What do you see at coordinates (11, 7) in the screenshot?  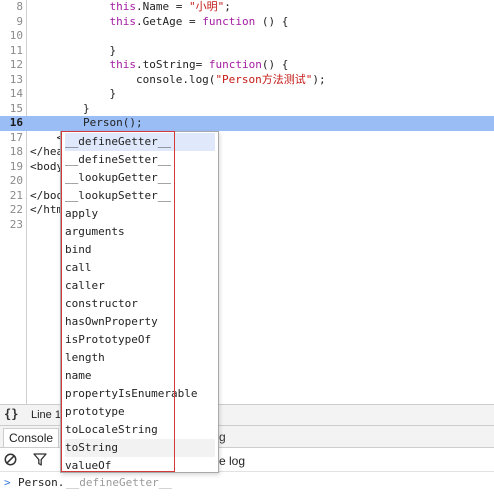 I see `line-number: 8` at bounding box center [11, 7].